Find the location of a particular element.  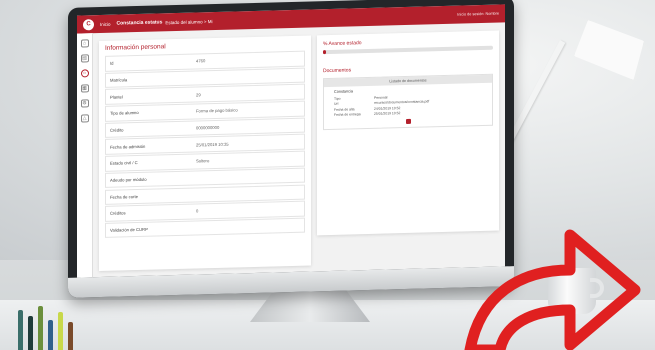

page-title: Constancia estatus is located at coordinates (139, 23).